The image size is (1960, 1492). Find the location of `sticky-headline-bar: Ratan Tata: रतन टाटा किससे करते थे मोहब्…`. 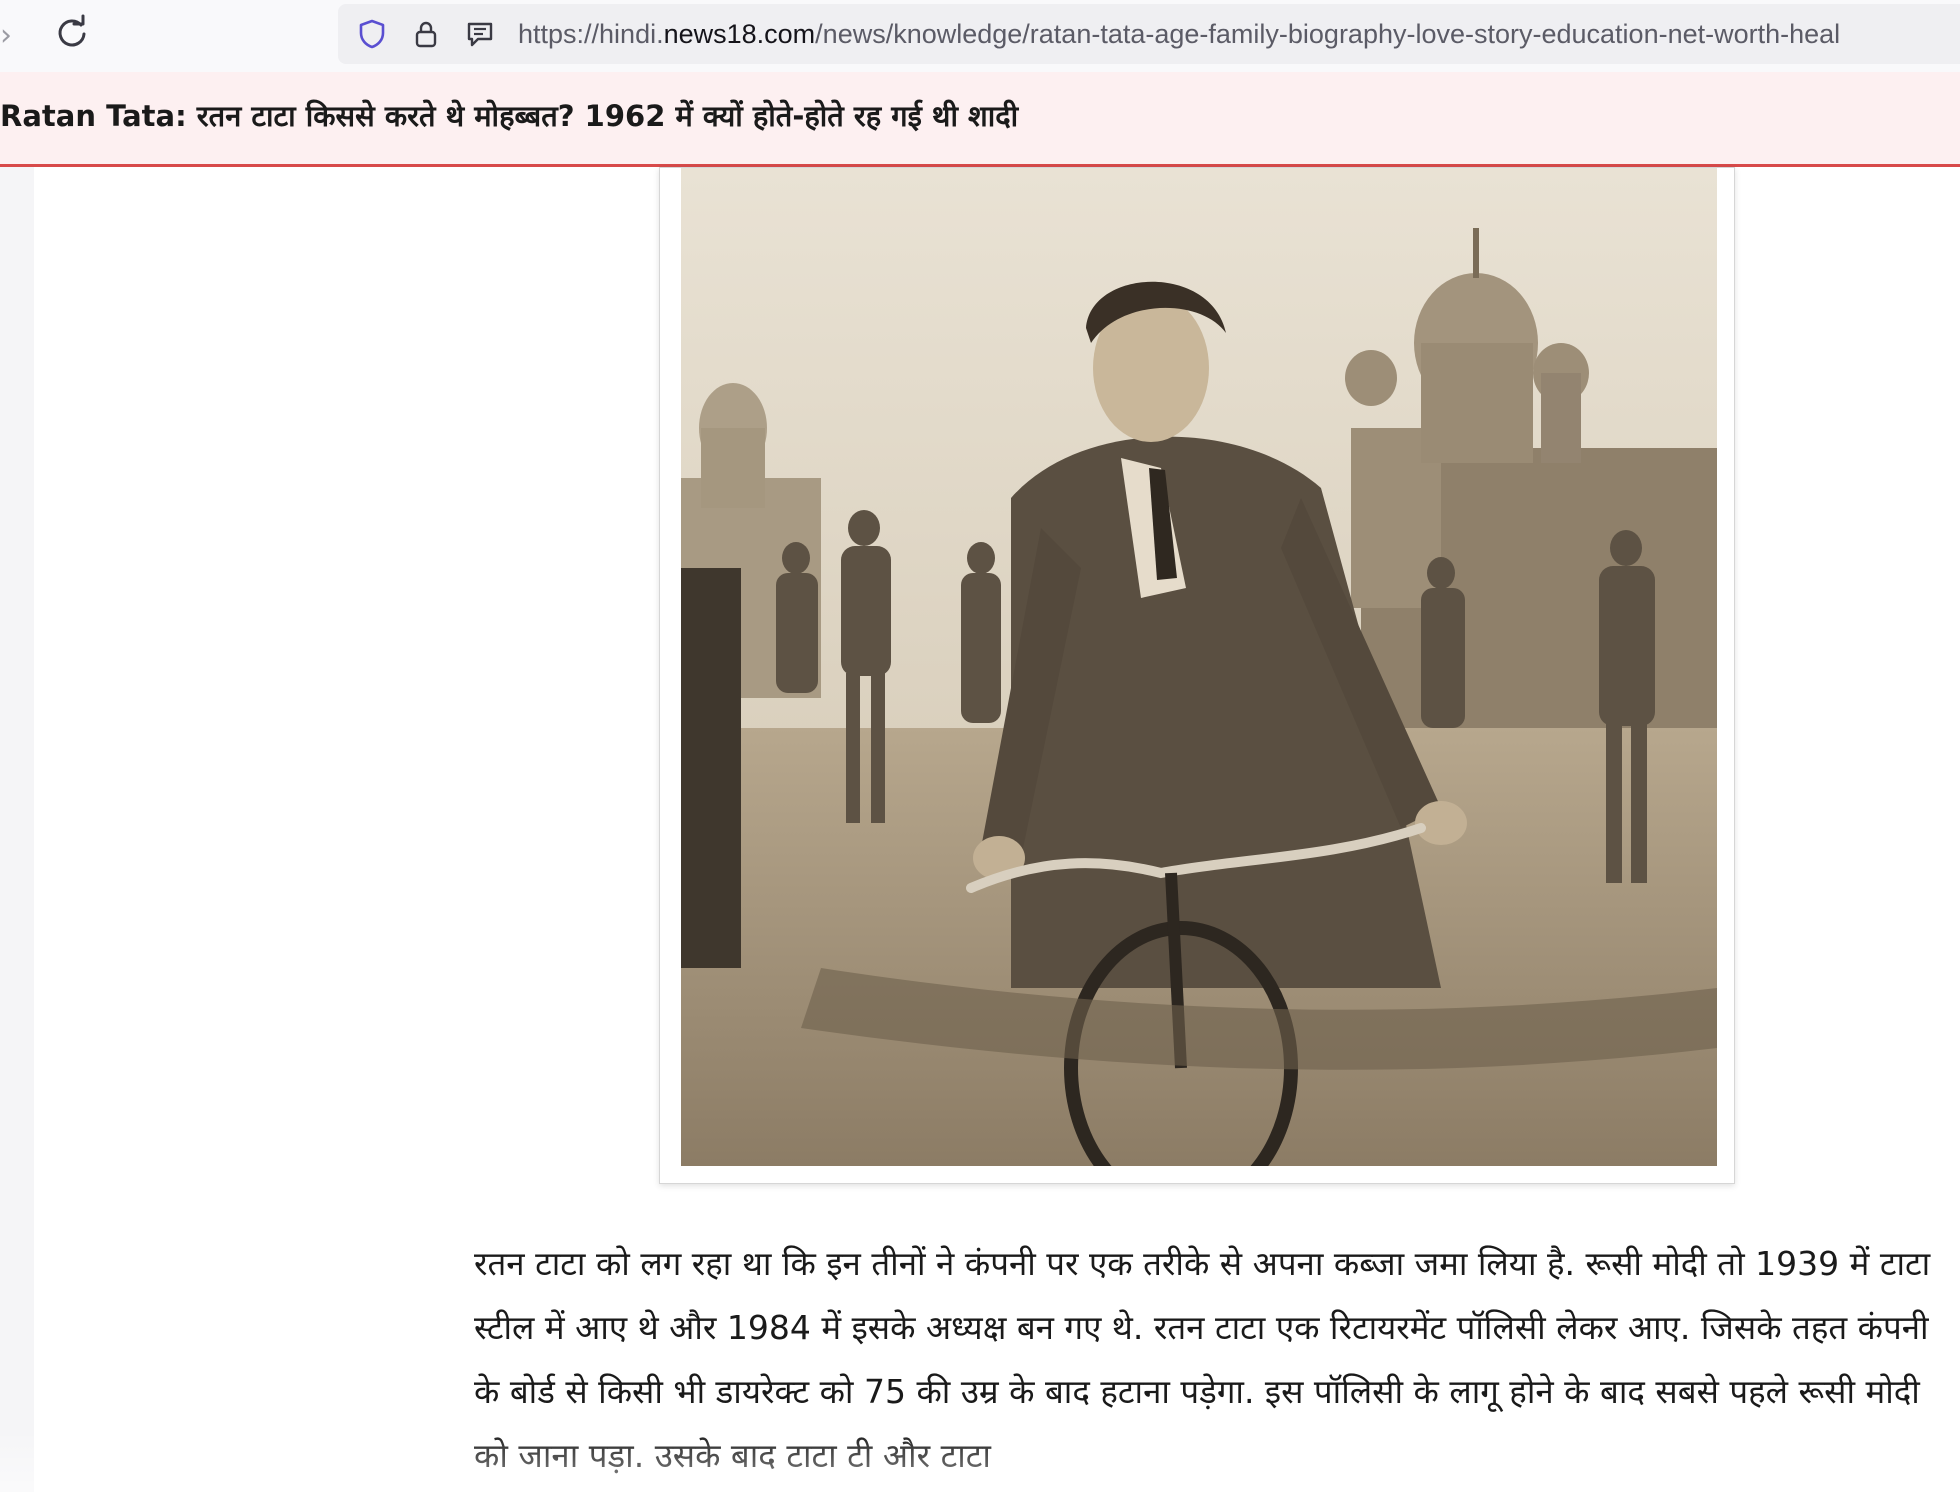

sticky-headline-bar: Ratan Tata: रतन टाटा किससे करते थे मोहब्… is located at coordinates (980, 119).